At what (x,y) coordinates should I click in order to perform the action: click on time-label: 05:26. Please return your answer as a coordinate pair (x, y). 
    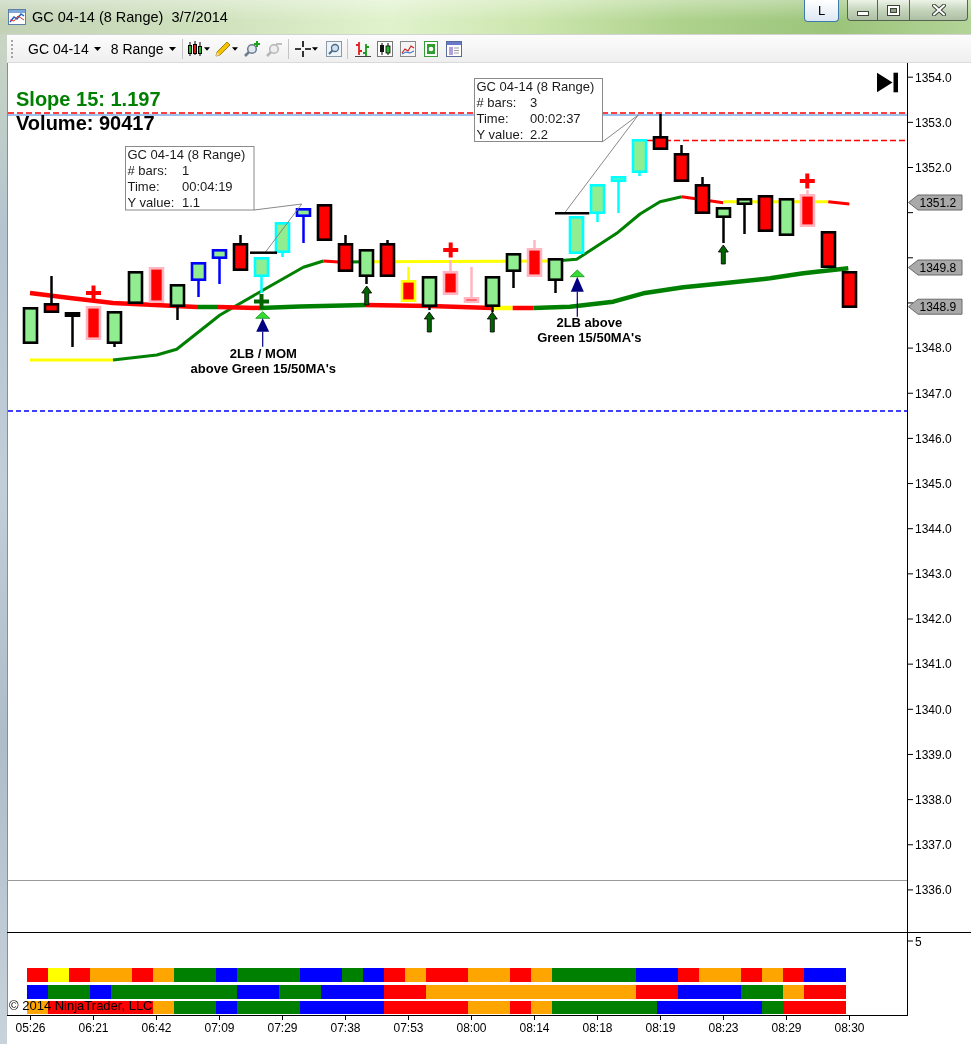
    Looking at the image, I should click on (30, 1027).